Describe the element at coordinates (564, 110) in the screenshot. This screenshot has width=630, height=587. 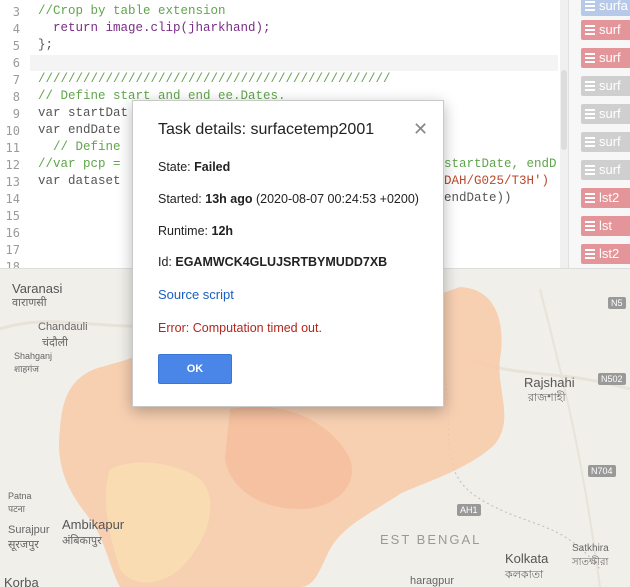
I see `scrollbar-thumb` at that location.